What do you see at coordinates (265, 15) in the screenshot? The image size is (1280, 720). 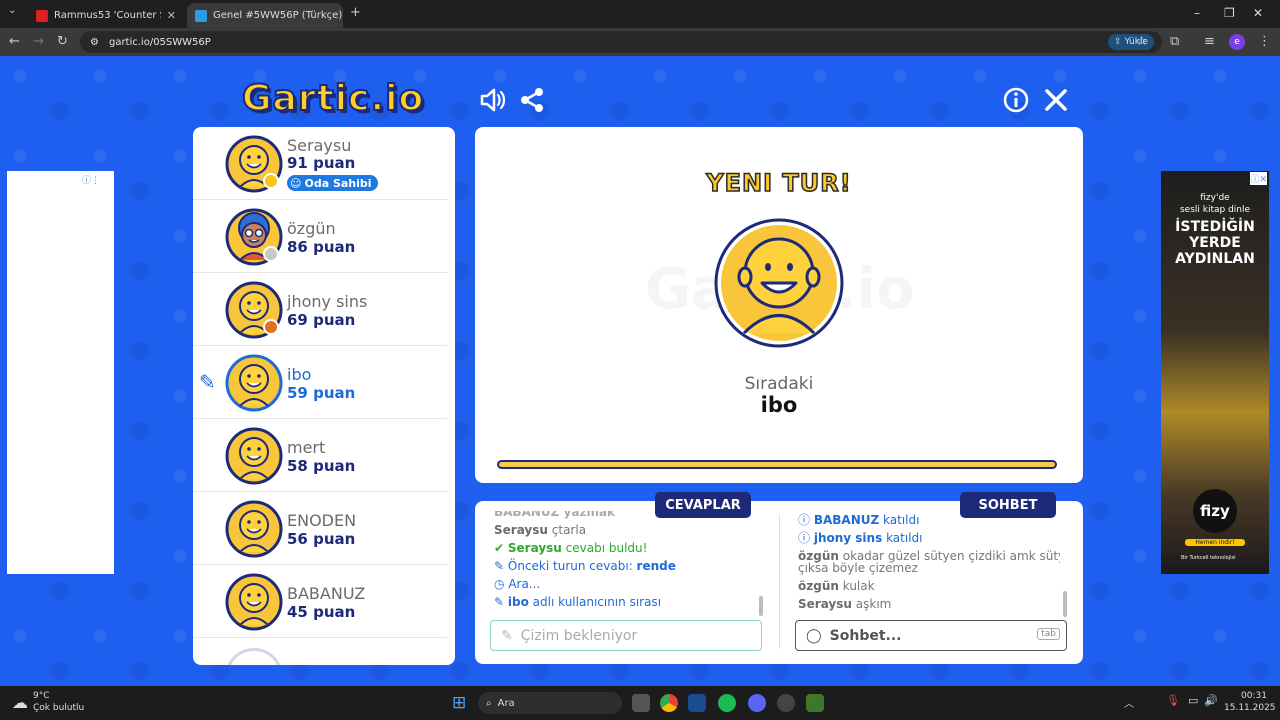 I see `tab-gartic: Genel #5WW56P (Türkçe) ✕` at bounding box center [265, 15].